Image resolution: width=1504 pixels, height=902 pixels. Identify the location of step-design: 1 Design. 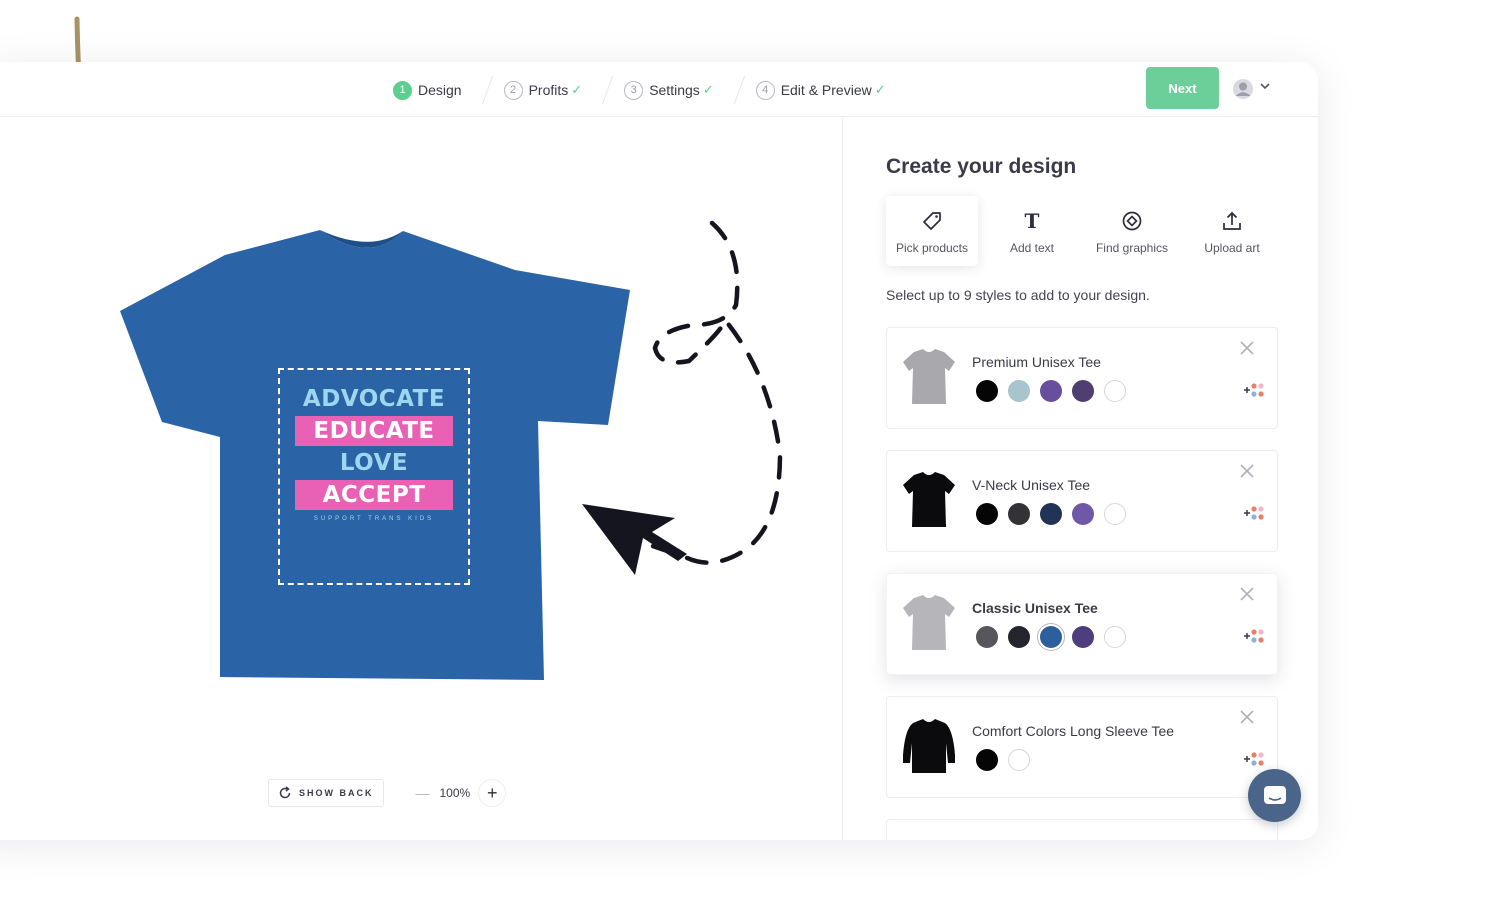
(427, 90).